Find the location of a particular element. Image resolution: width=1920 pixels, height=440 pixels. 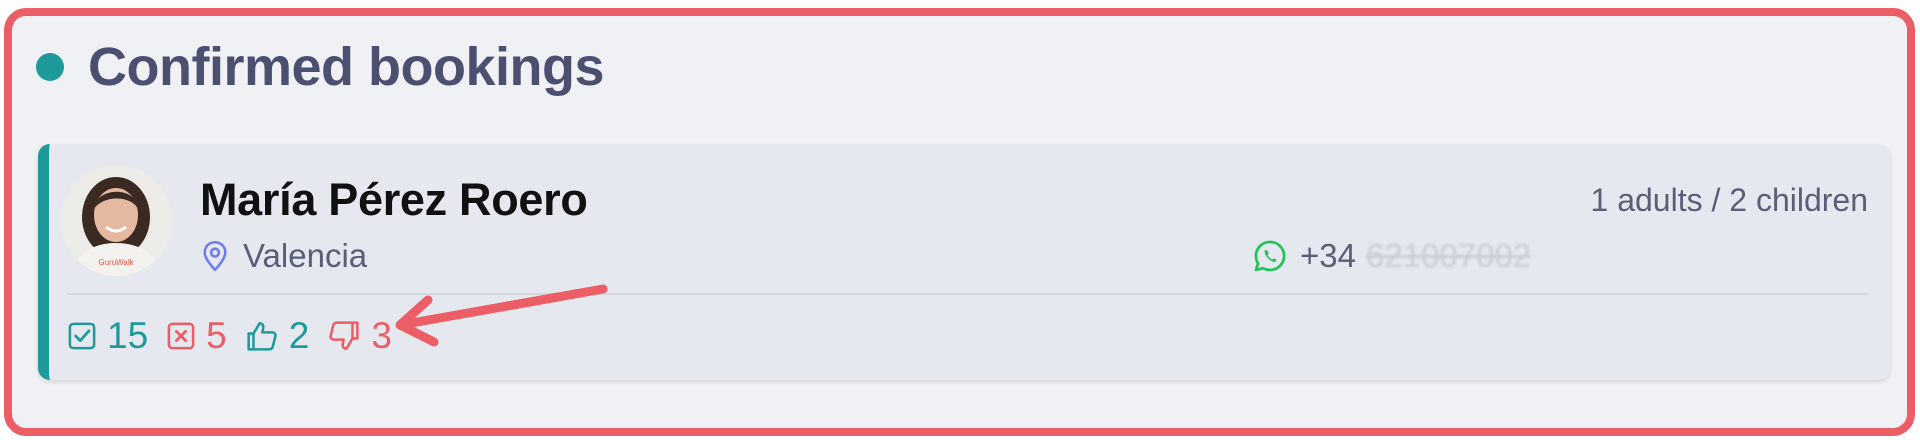

thumbs-down-count: 3 is located at coordinates (381, 335).